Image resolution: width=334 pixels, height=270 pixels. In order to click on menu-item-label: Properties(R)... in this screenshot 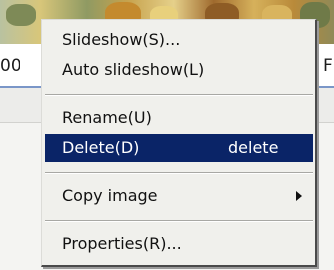, I will do `click(122, 243)`.